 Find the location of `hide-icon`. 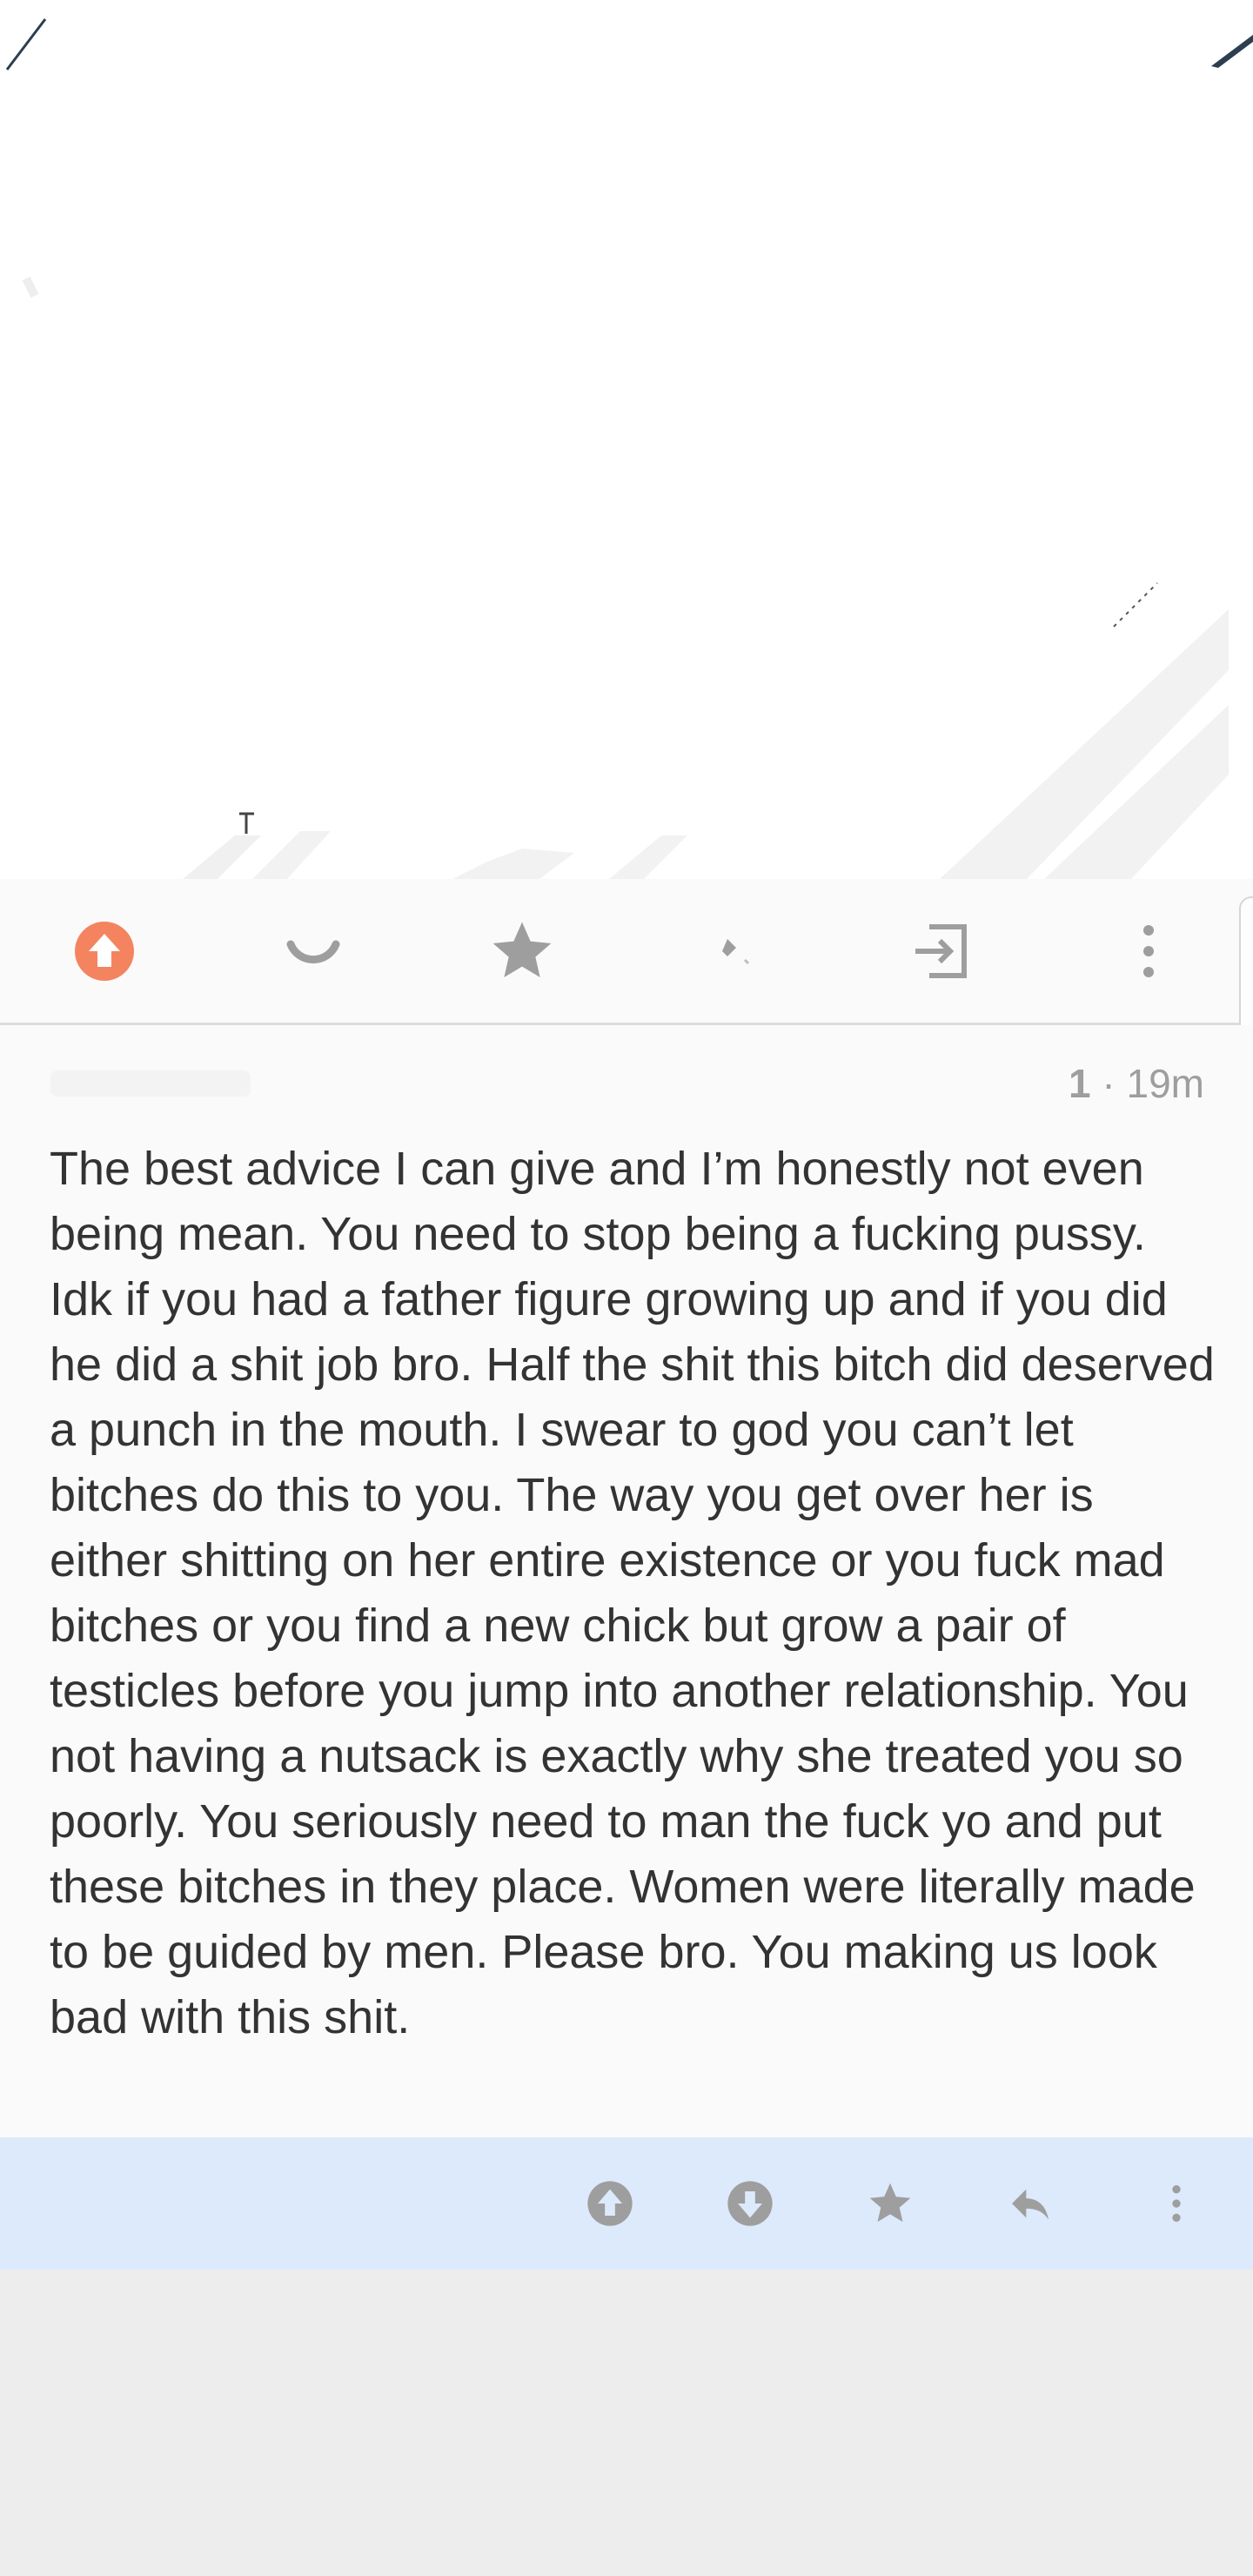

hide-icon is located at coordinates (736, 951).